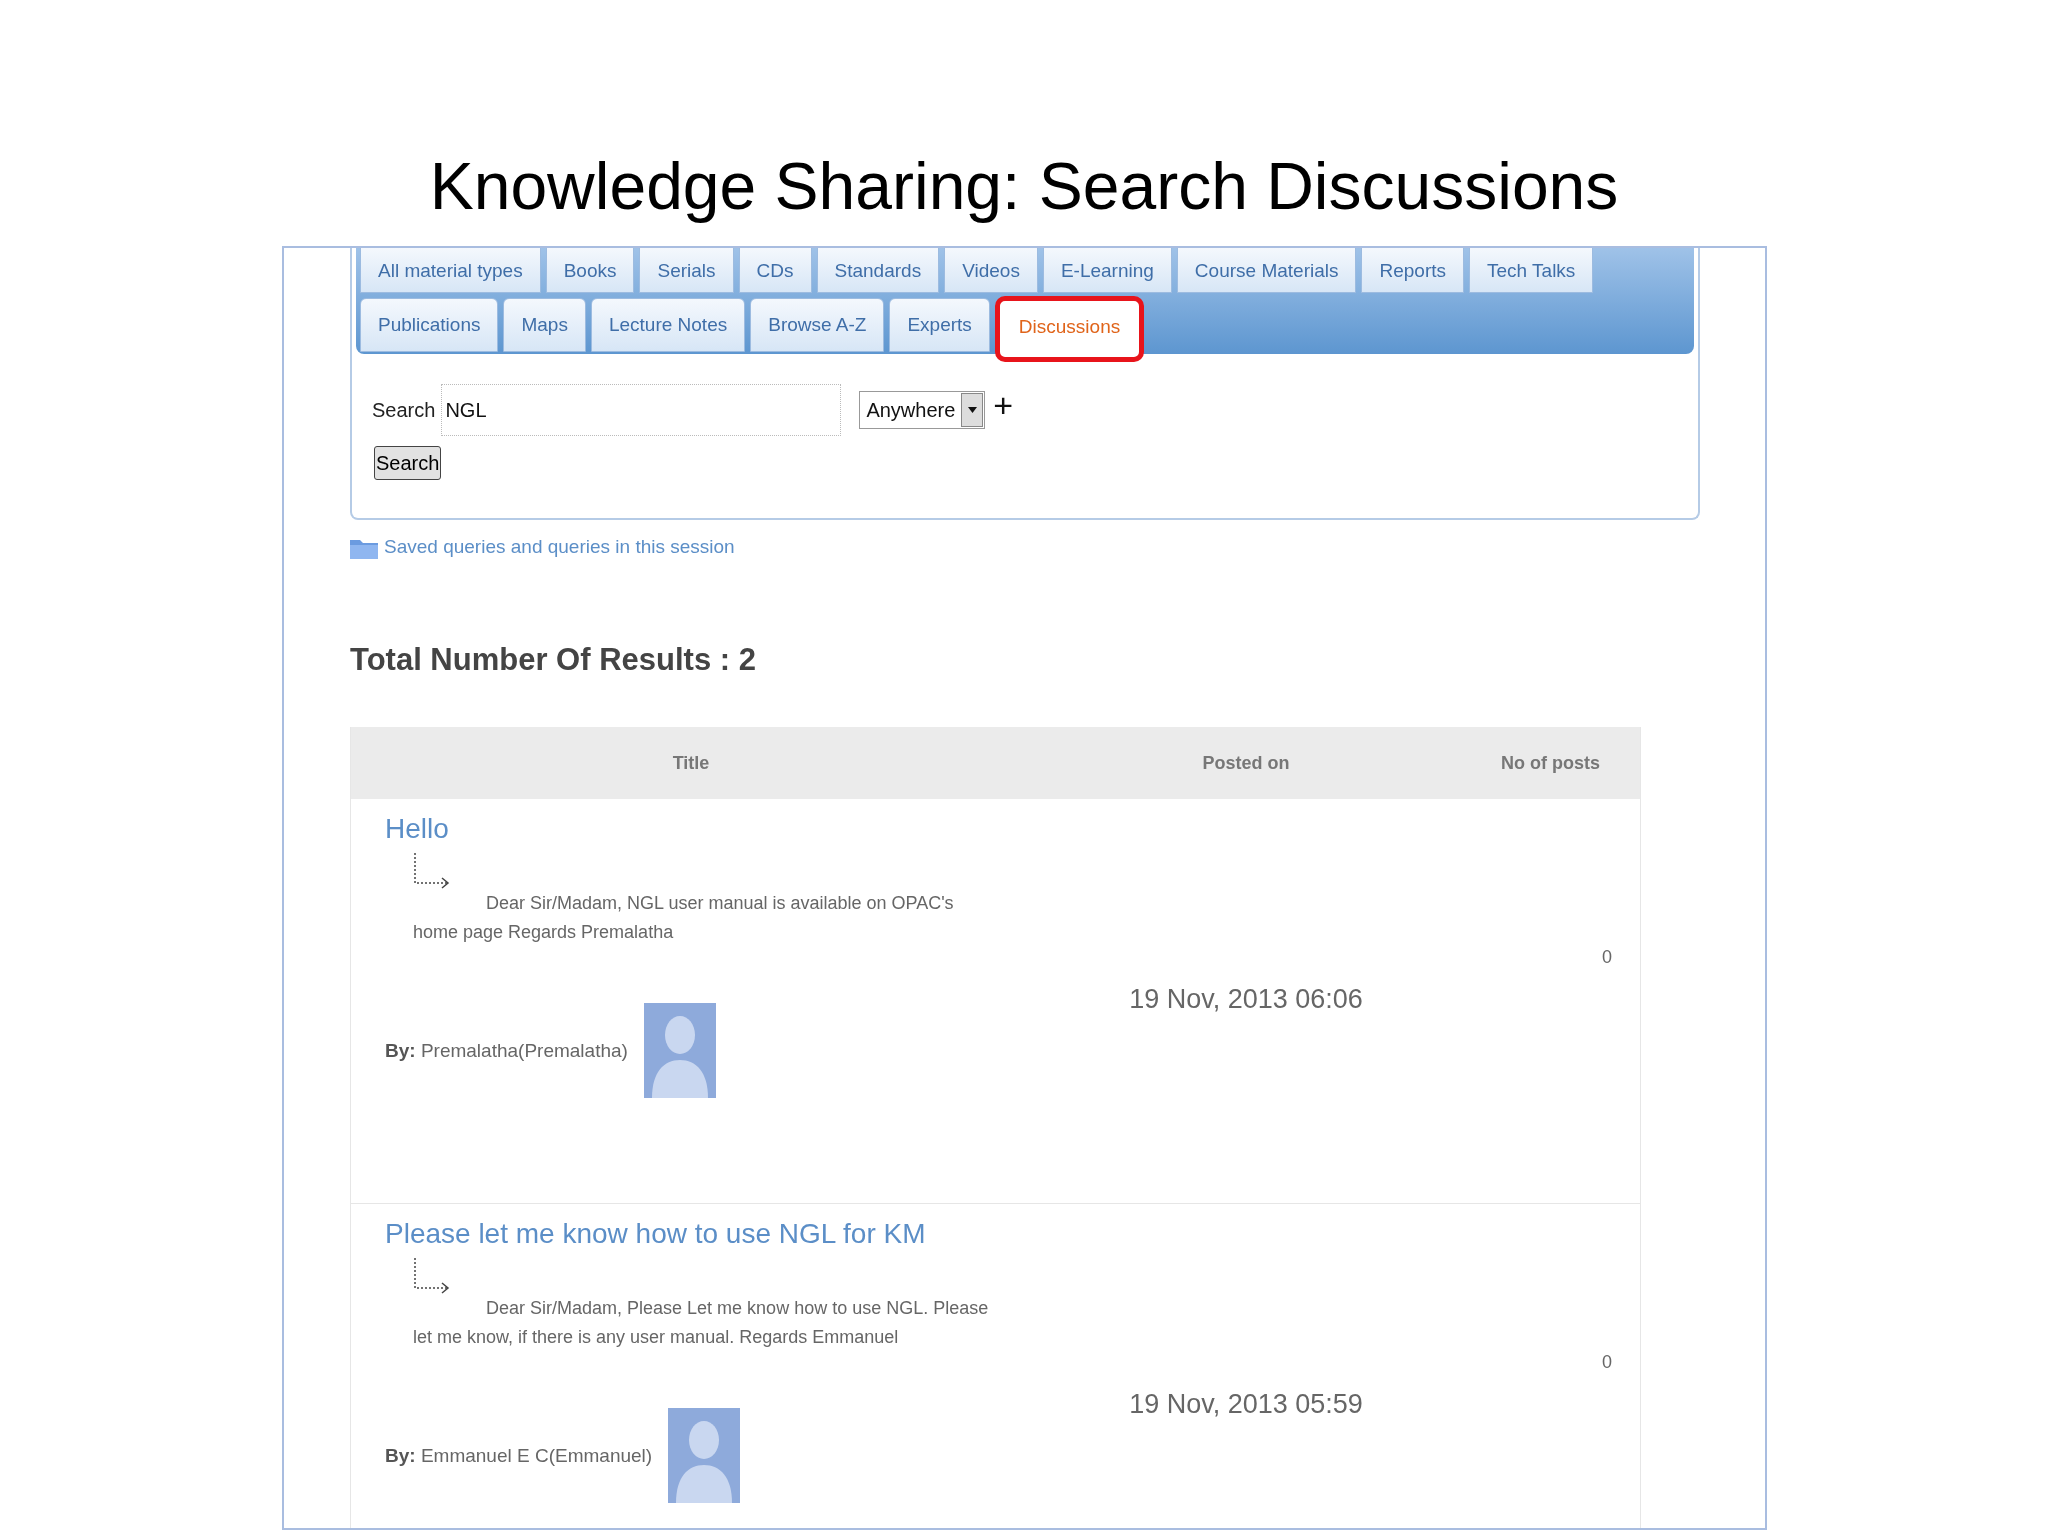 This screenshot has width=2048, height=1536. Describe the element at coordinates (450, 270) in the screenshot. I see `tab: All material types` at that location.